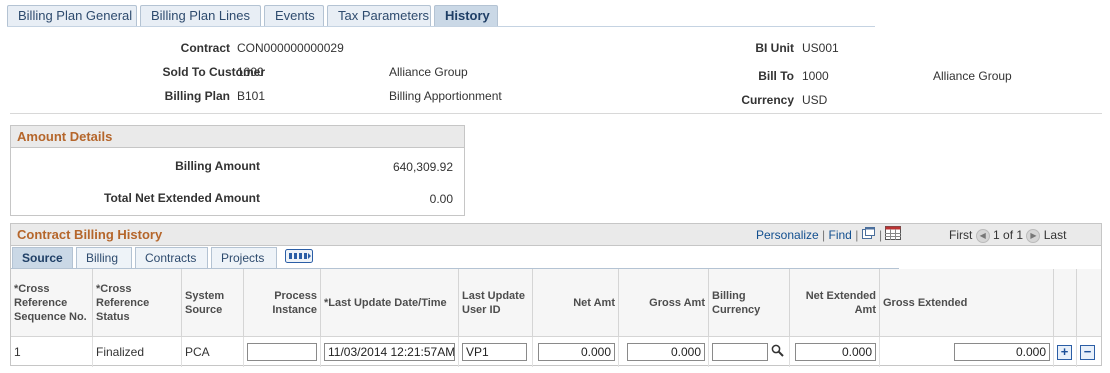 The width and height of the screenshot is (1110, 373). What do you see at coordinates (967, 303) in the screenshot?
I see `col-header-gross-extended: Gross Extended` at bounding box center [967, 303].